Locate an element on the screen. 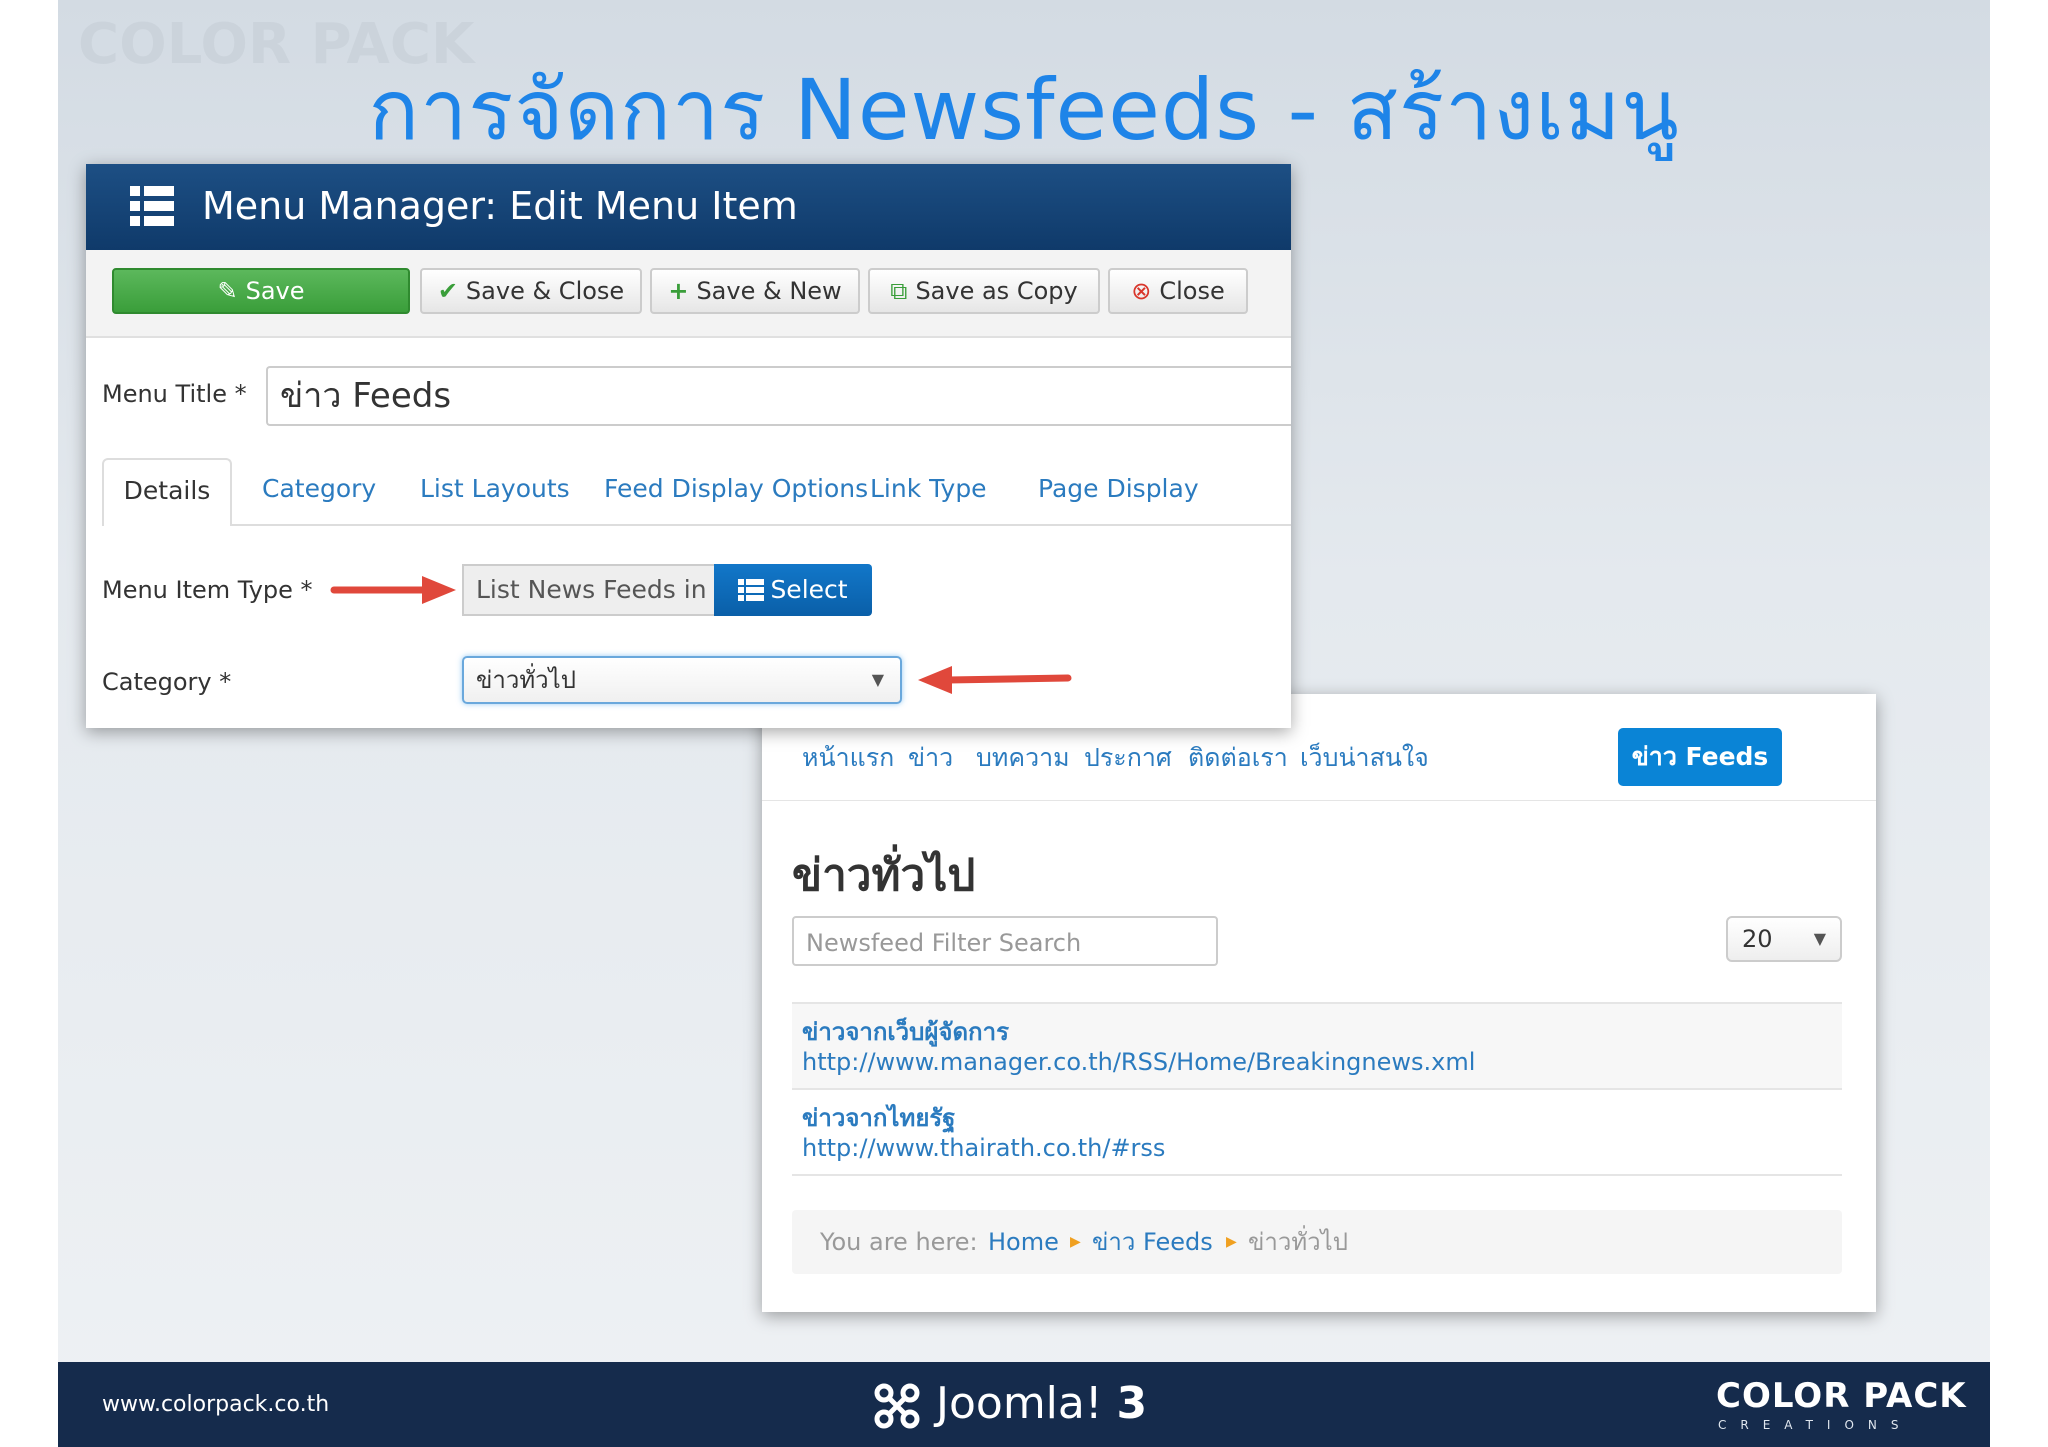 This screenshot has width=2048, height=1447. category-label: Category * is located at coordinates (167, 682).